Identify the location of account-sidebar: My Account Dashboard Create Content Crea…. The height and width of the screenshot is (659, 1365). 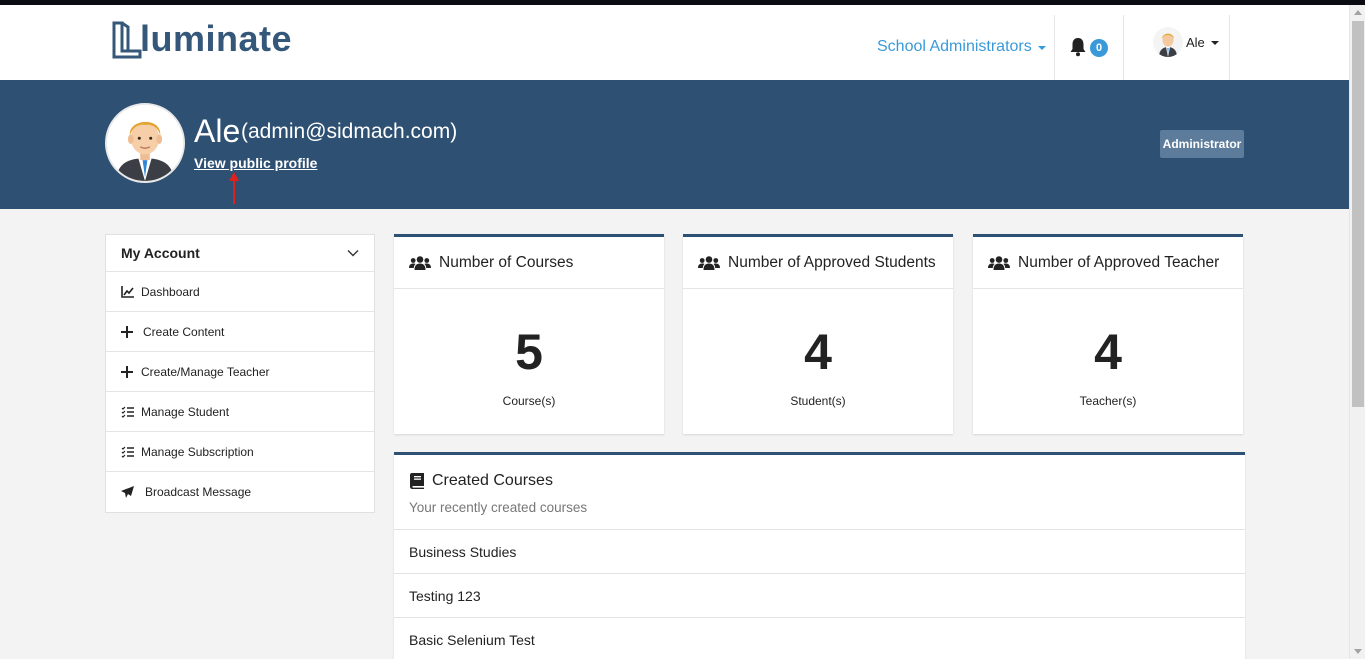
(240, 373).